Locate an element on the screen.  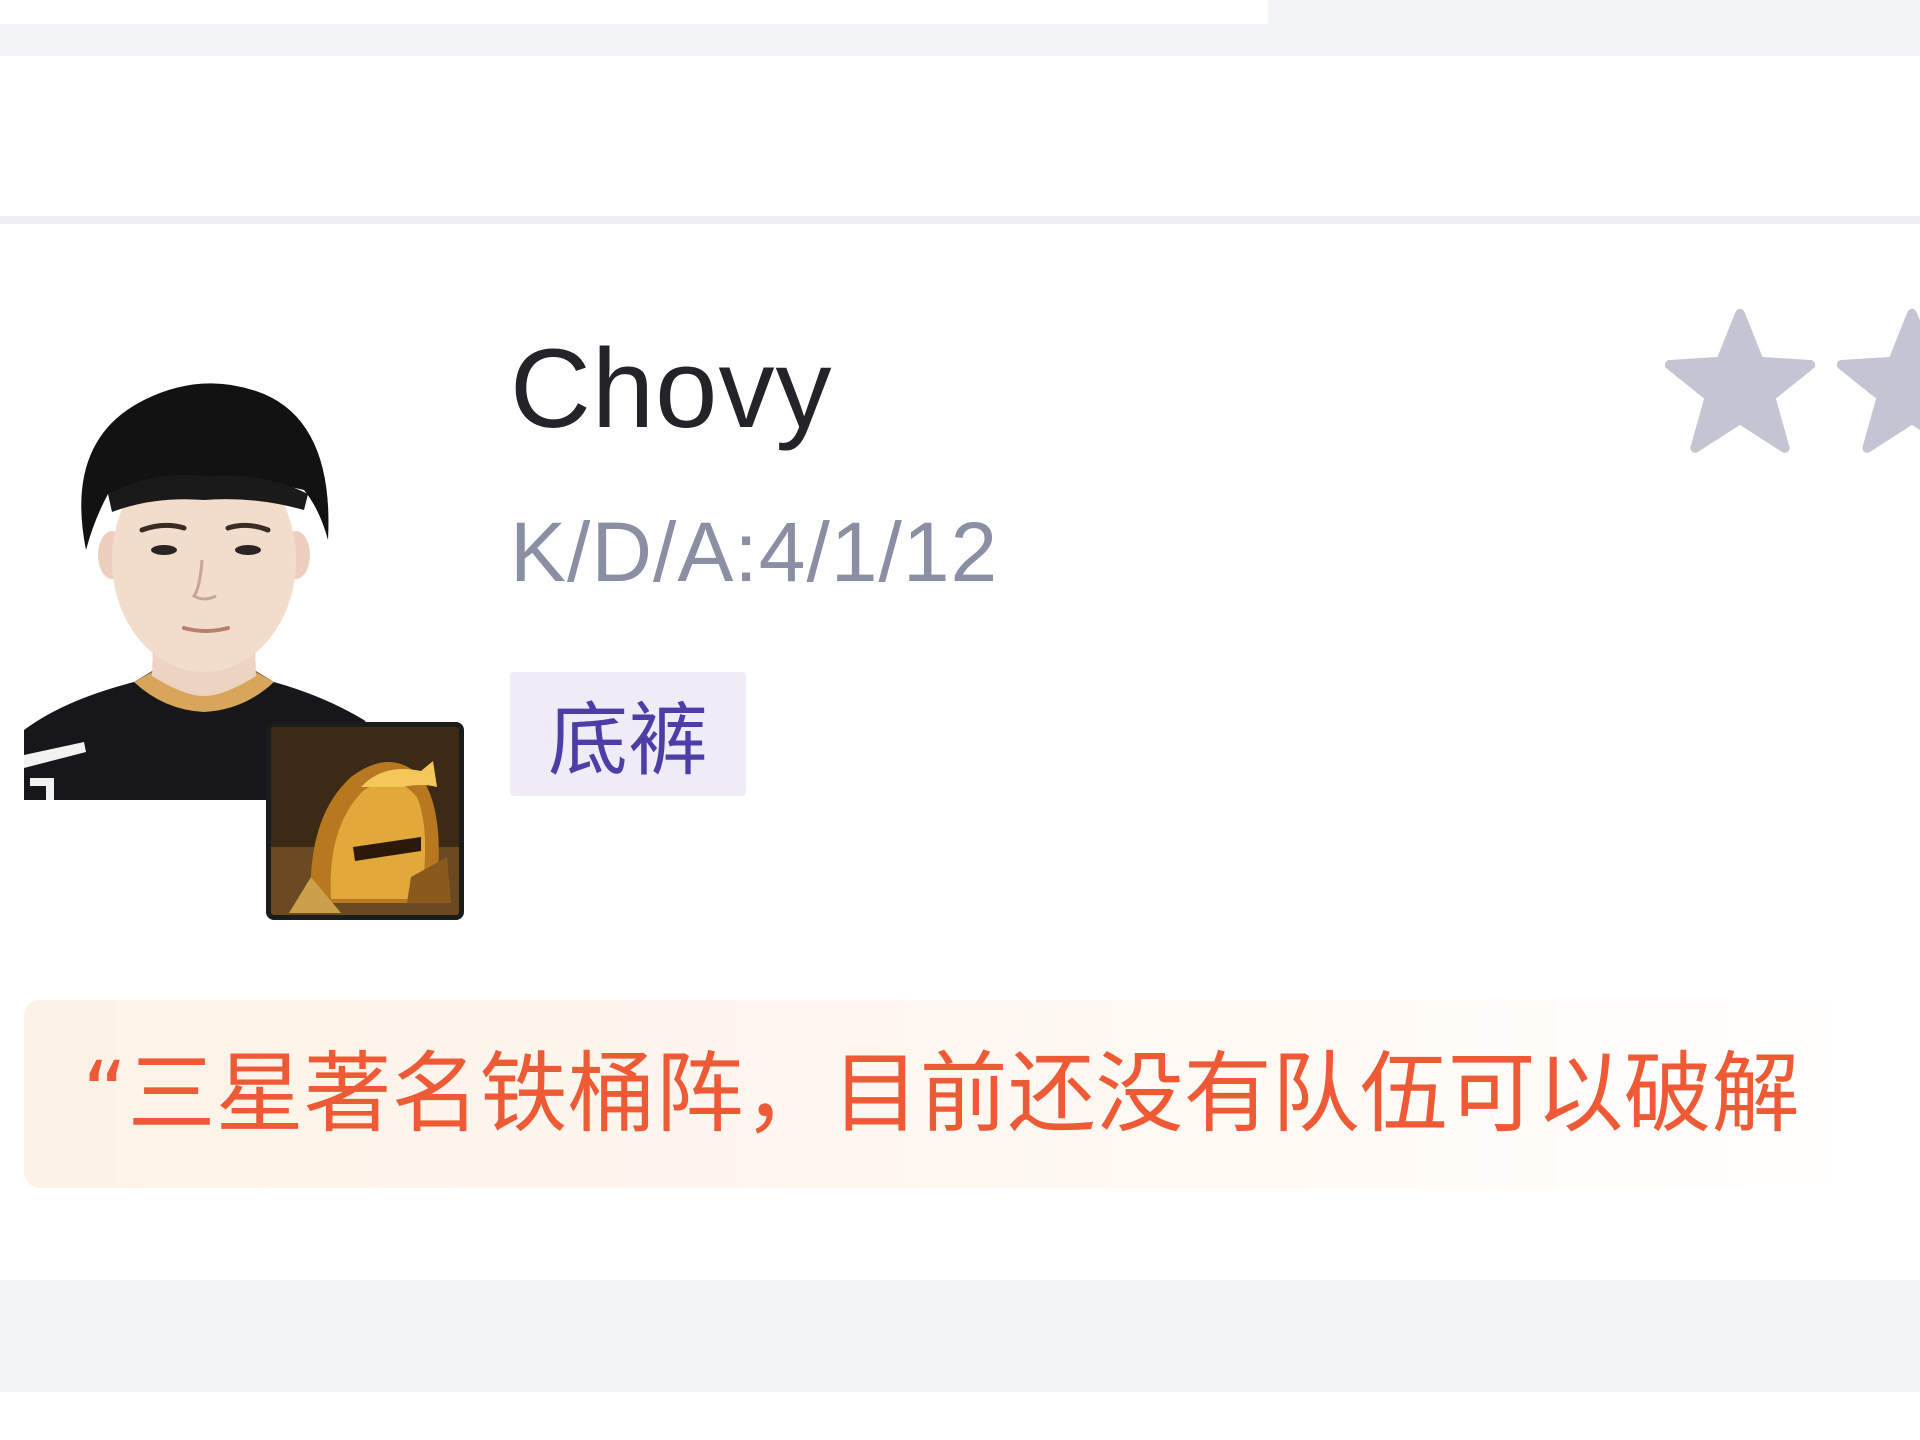
player-name: Chovy is located at coordinates (671, 388).